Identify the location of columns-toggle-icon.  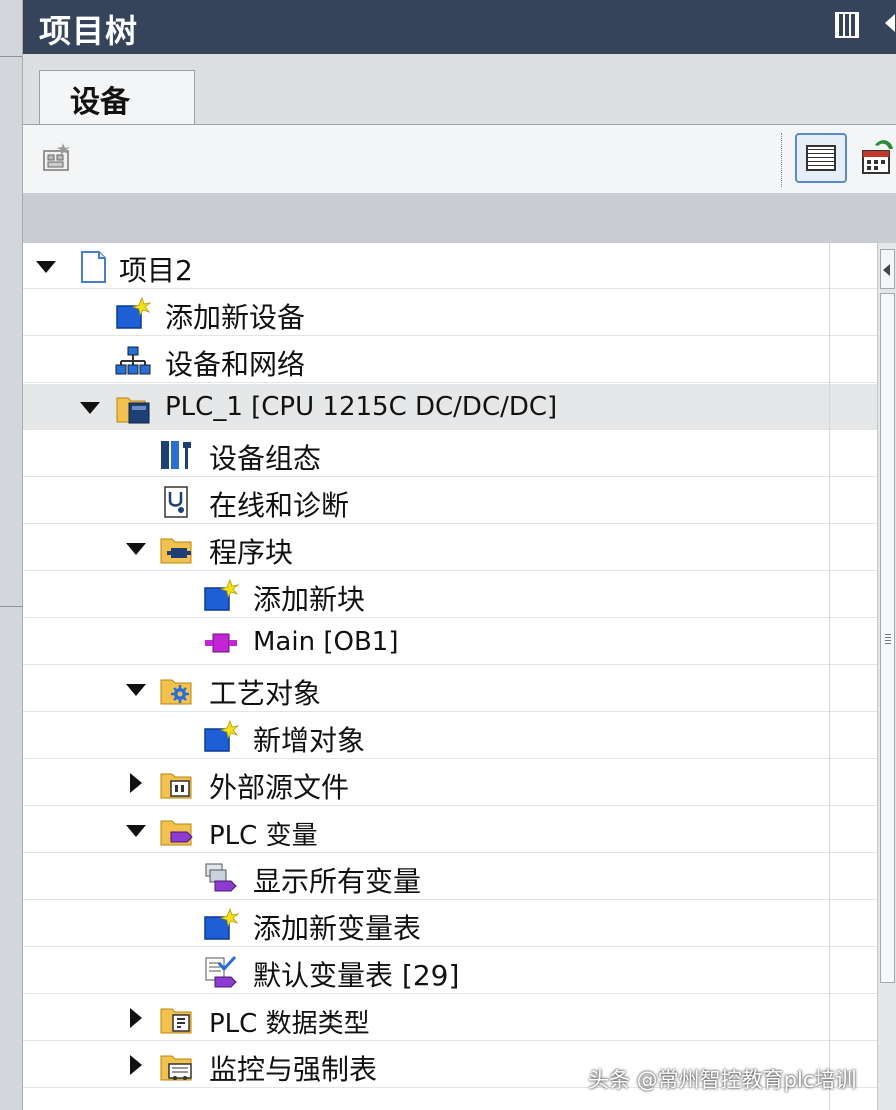
(847, 25).